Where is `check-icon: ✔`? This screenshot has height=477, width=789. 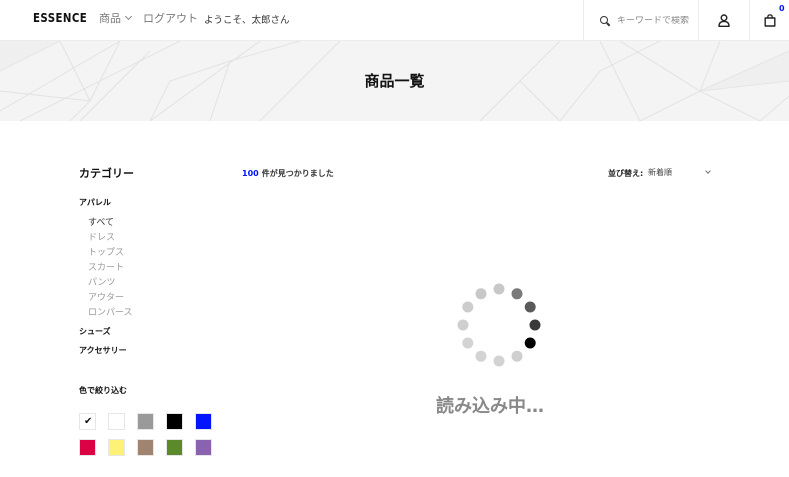
check-icon: ✔ is located at coordinates (88, 421).